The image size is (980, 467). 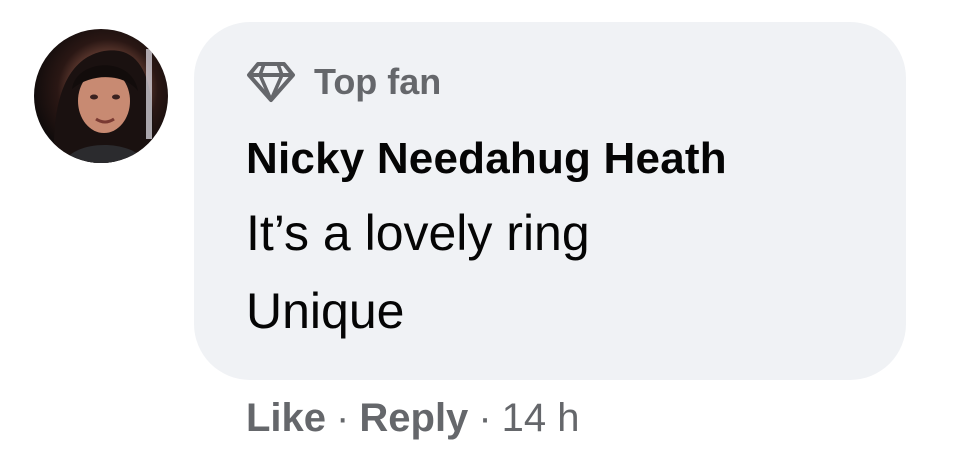 I want to click on comment-actions: Like · Reply · 14 h, so click(x=413, y=418).